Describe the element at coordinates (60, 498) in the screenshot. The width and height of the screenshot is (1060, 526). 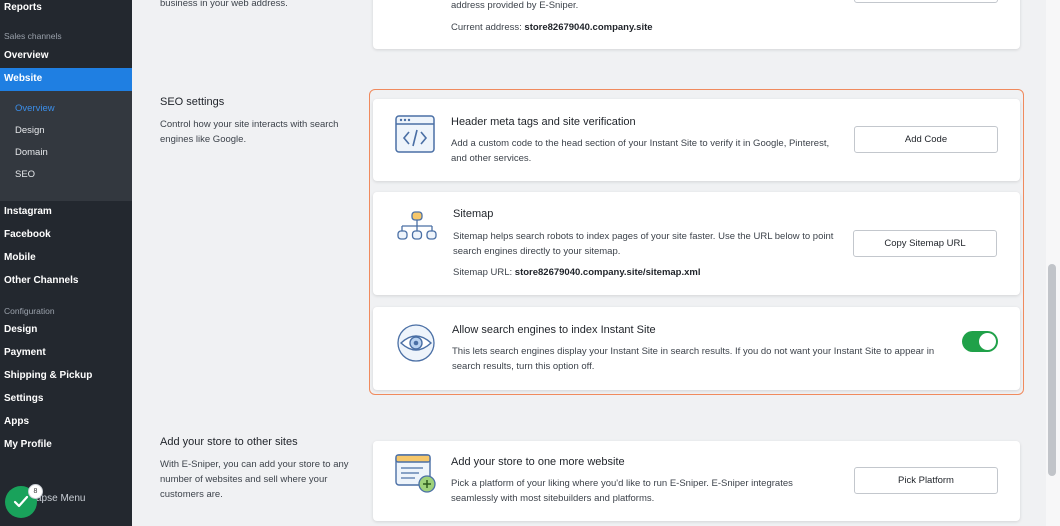
I see `collapse-menu-button: apse Menu` at that location.